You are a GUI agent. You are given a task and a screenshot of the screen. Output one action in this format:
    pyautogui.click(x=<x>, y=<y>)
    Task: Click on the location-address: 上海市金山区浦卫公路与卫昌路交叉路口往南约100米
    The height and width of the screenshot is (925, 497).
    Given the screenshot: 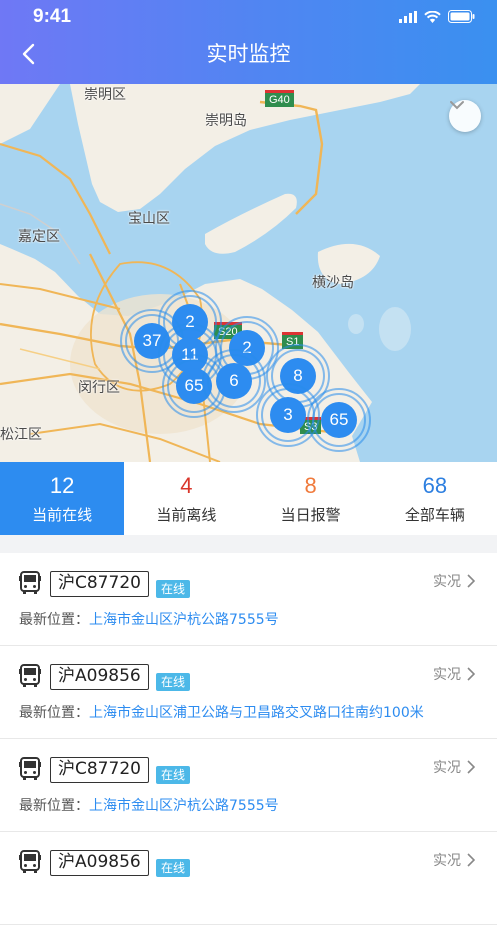 What is the action you would take?
    pyautogui.click(x=256, y=713)
    